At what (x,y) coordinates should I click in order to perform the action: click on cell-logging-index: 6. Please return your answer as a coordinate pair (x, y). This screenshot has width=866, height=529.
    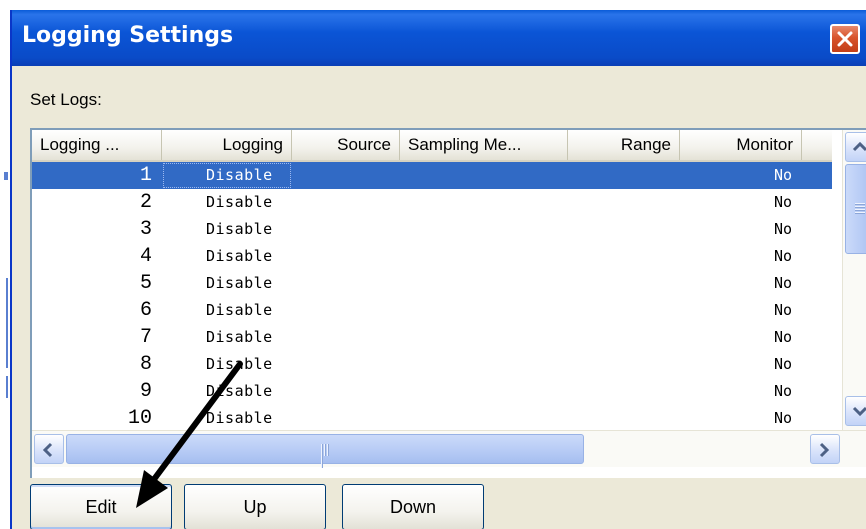
    Looking at the image, I should click on (145, 310).